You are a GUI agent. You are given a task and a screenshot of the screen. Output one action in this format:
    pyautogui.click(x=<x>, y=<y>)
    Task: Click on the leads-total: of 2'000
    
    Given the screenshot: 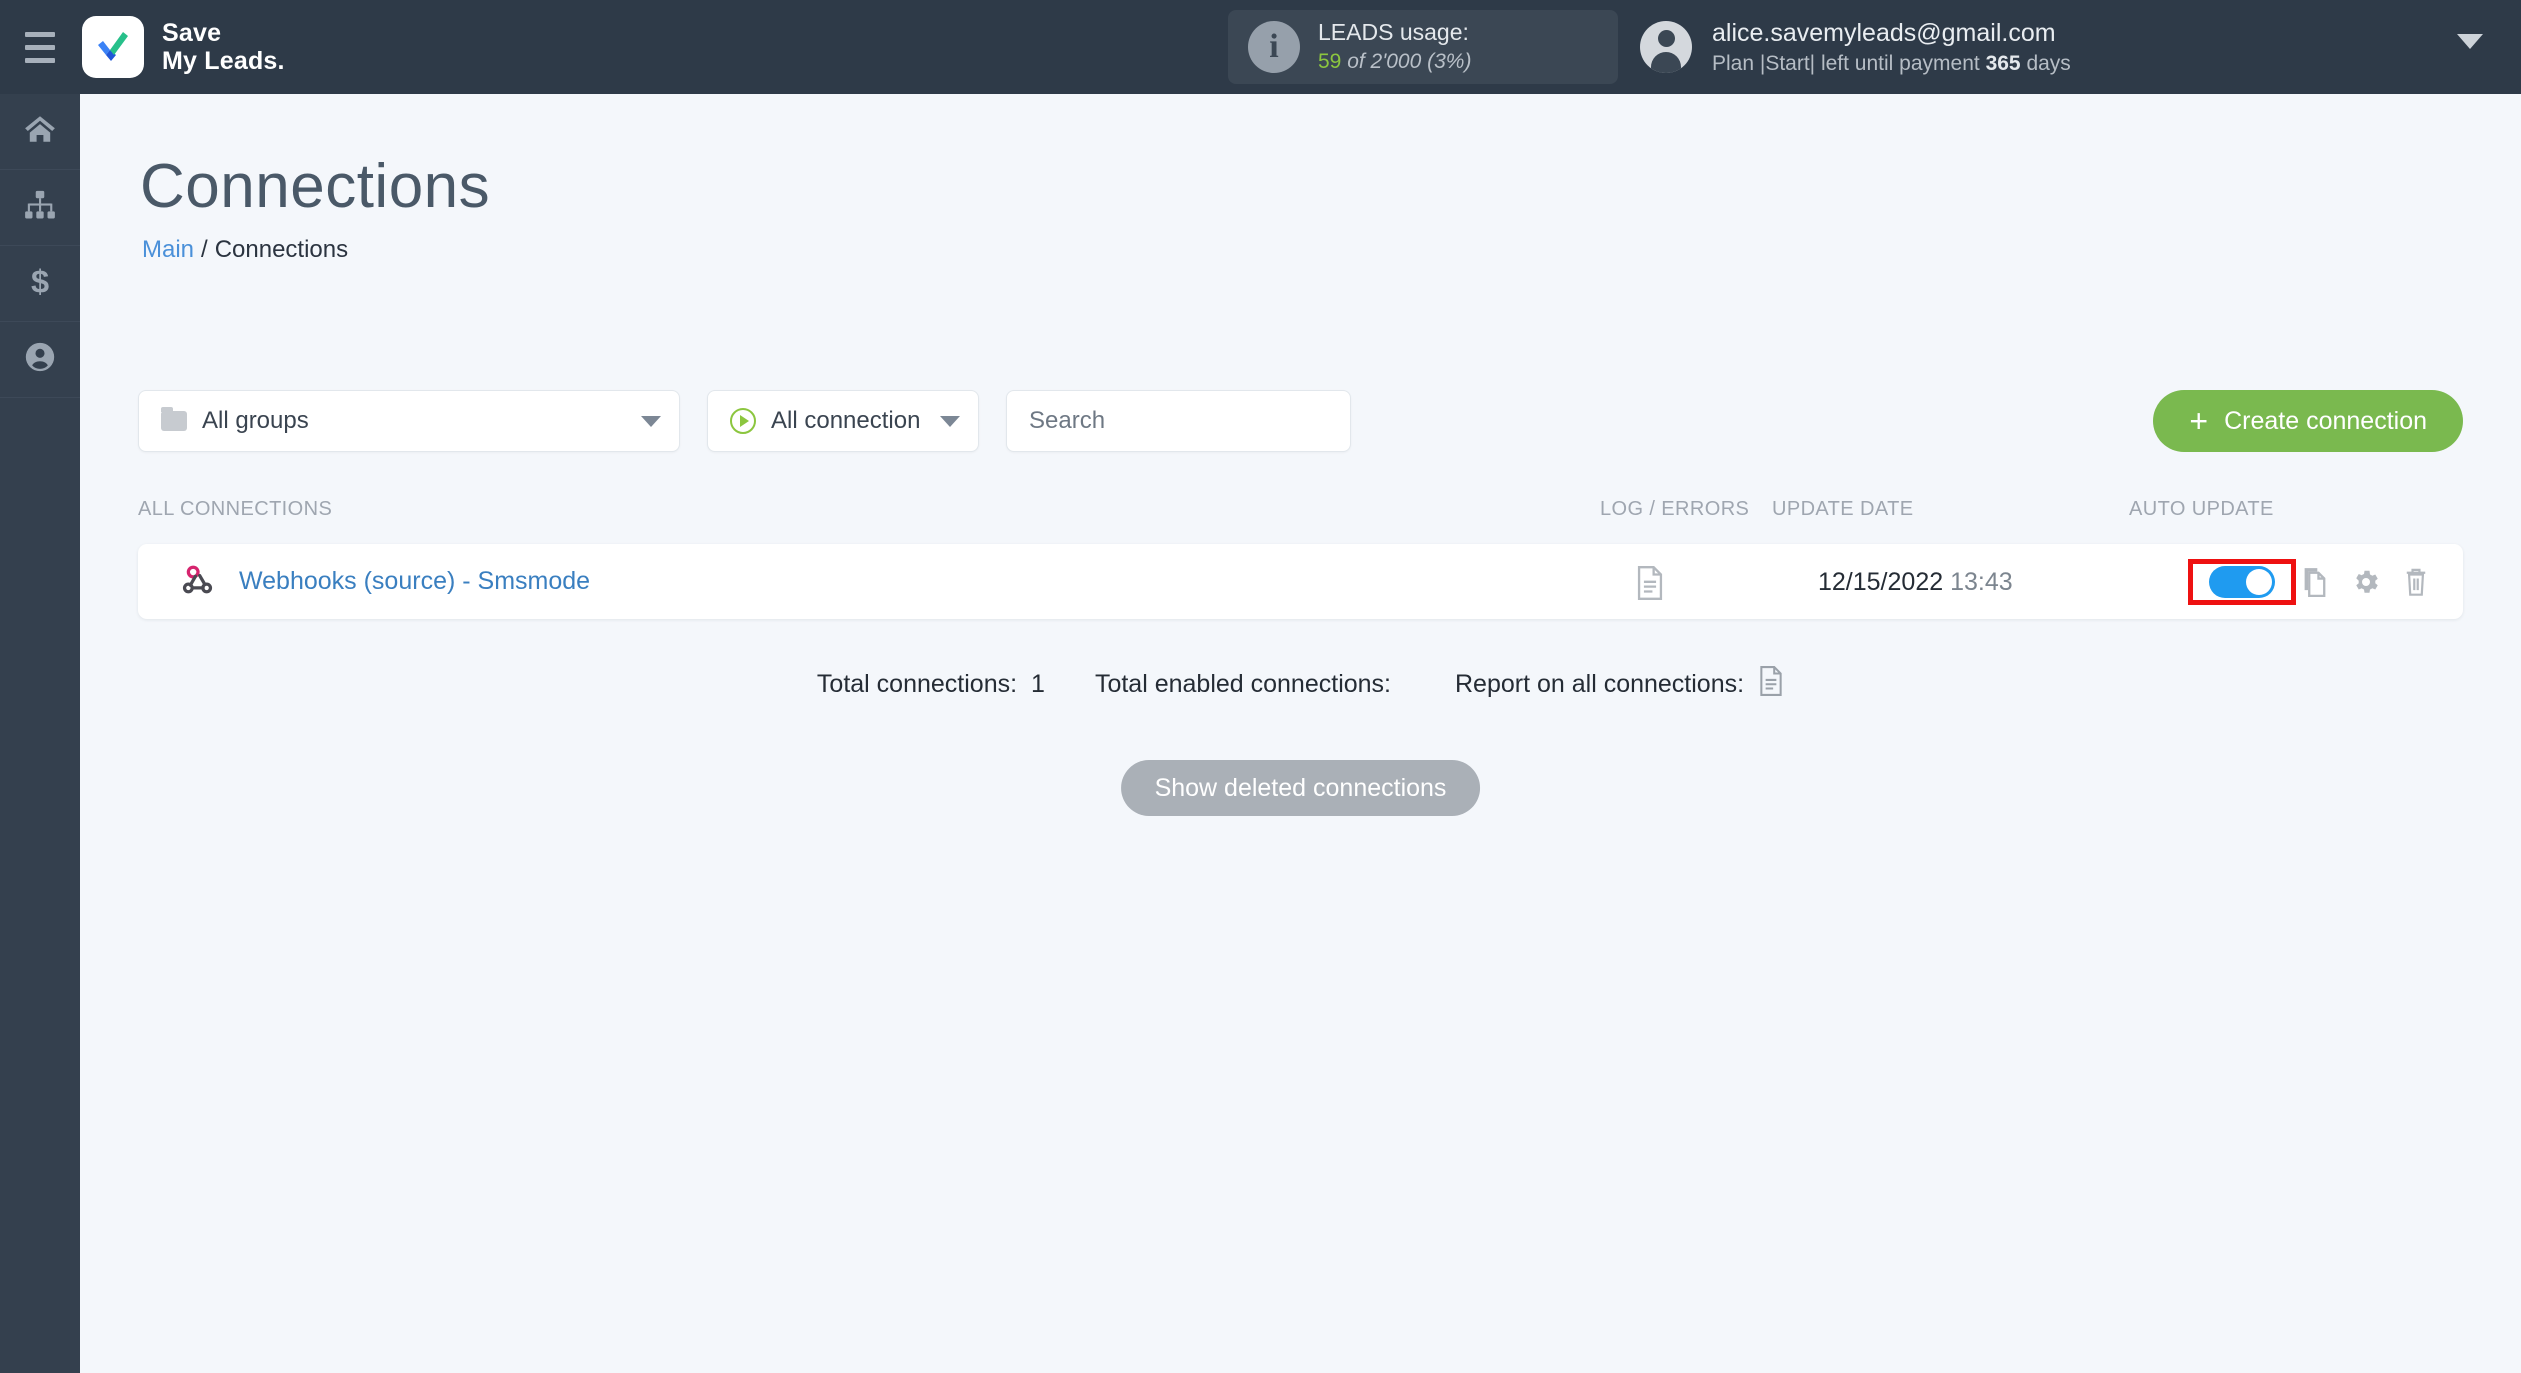 What is the action you would take?
    pyautogui.click(x=1384, y=62)
    